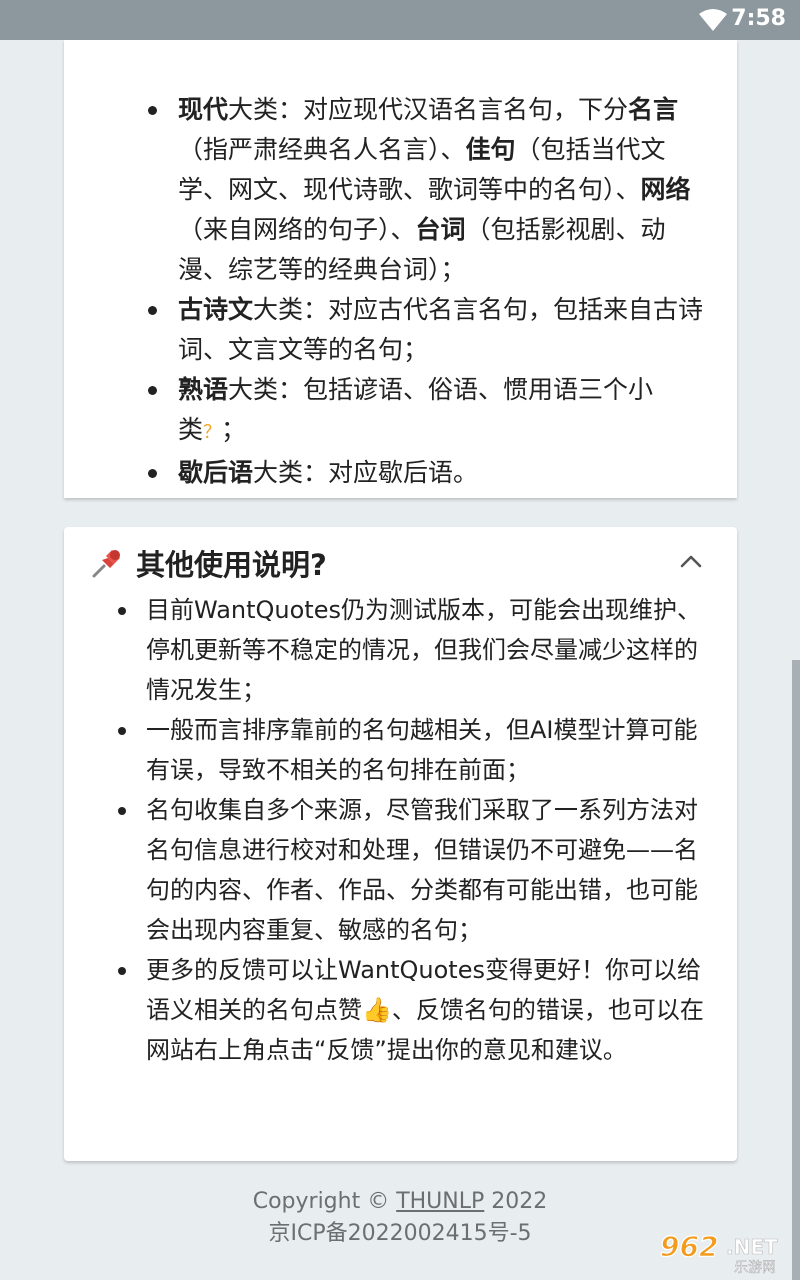  What do you see at coordinates (440, 229) in the screenshot?
I see `category-name: 台词` at bounding box center [440, 229].